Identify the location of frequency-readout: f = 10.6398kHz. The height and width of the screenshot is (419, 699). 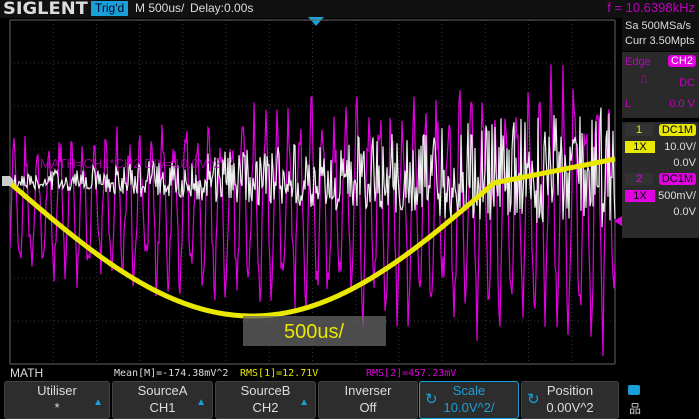
(651, 7).